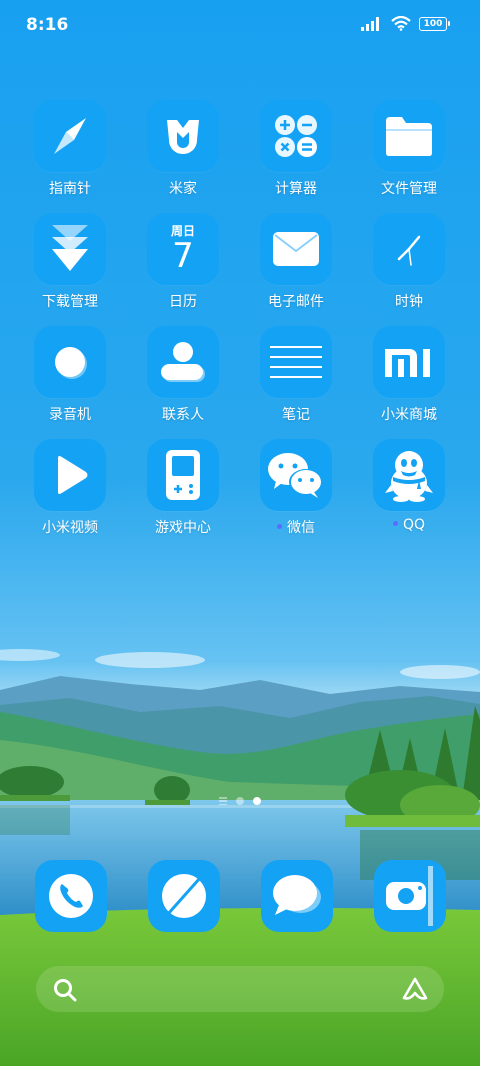  I want to click on dock-messages, so click(297, 896).